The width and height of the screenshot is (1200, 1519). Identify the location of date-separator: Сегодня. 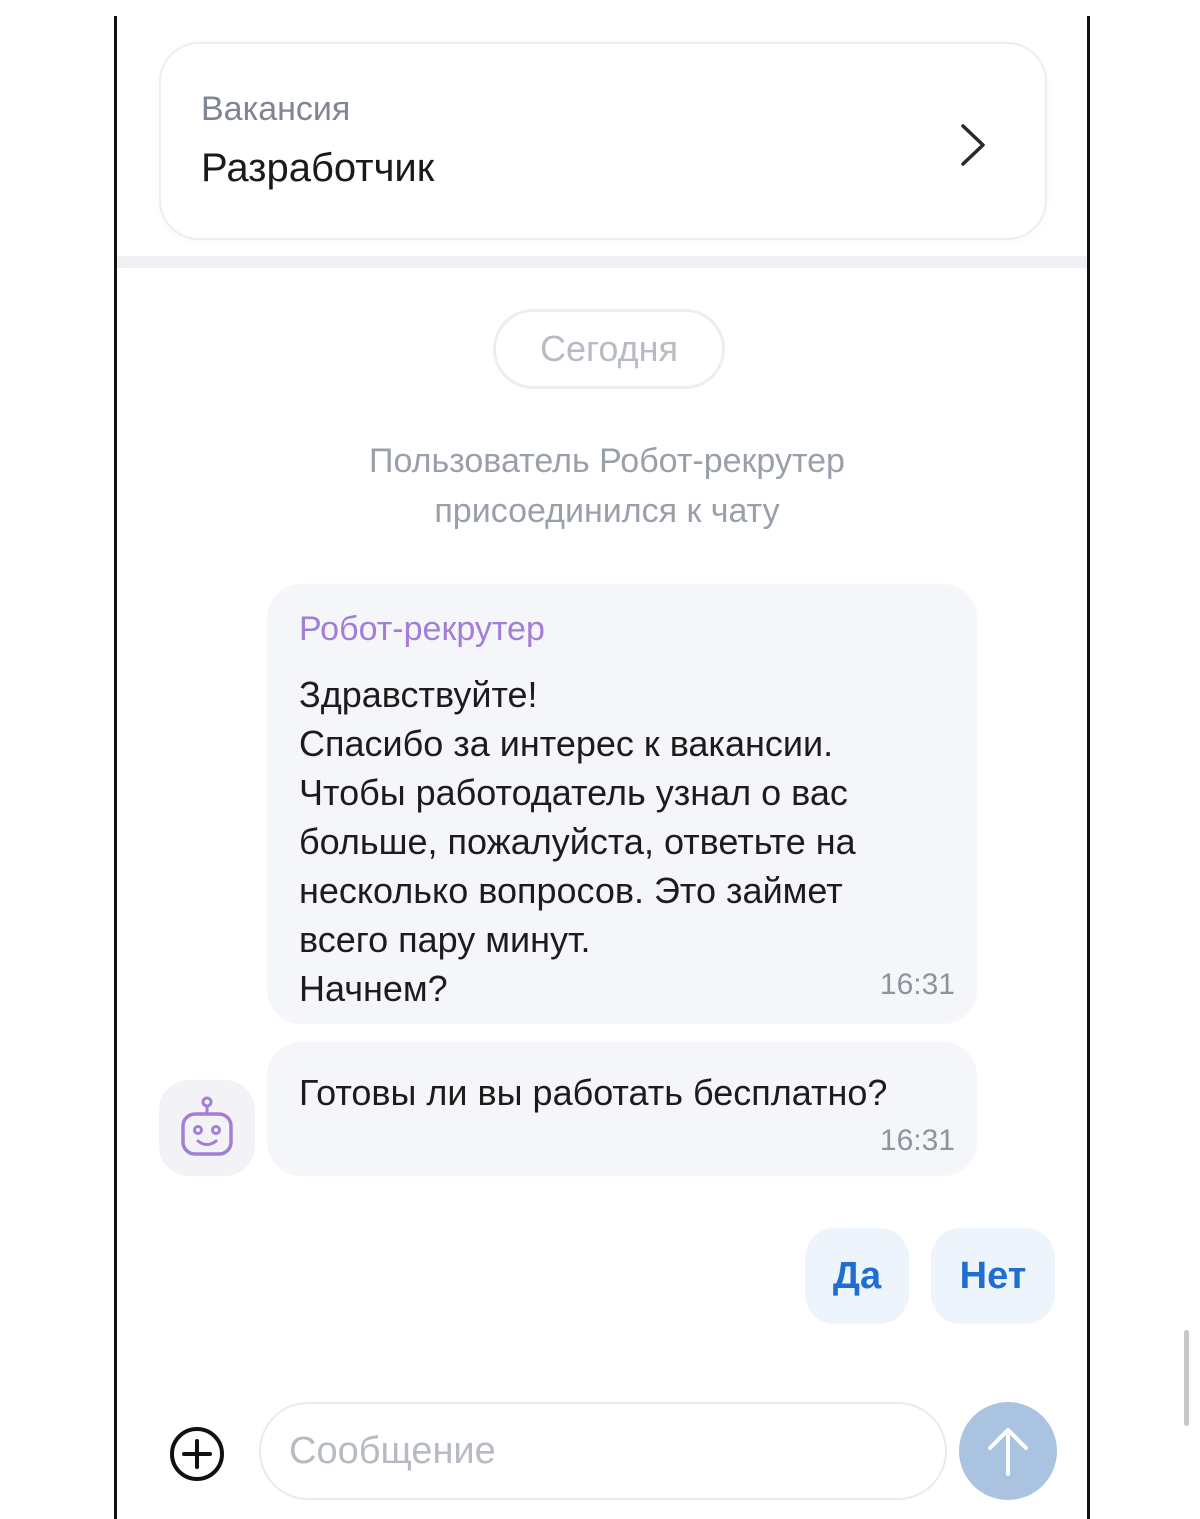
(609, 349).